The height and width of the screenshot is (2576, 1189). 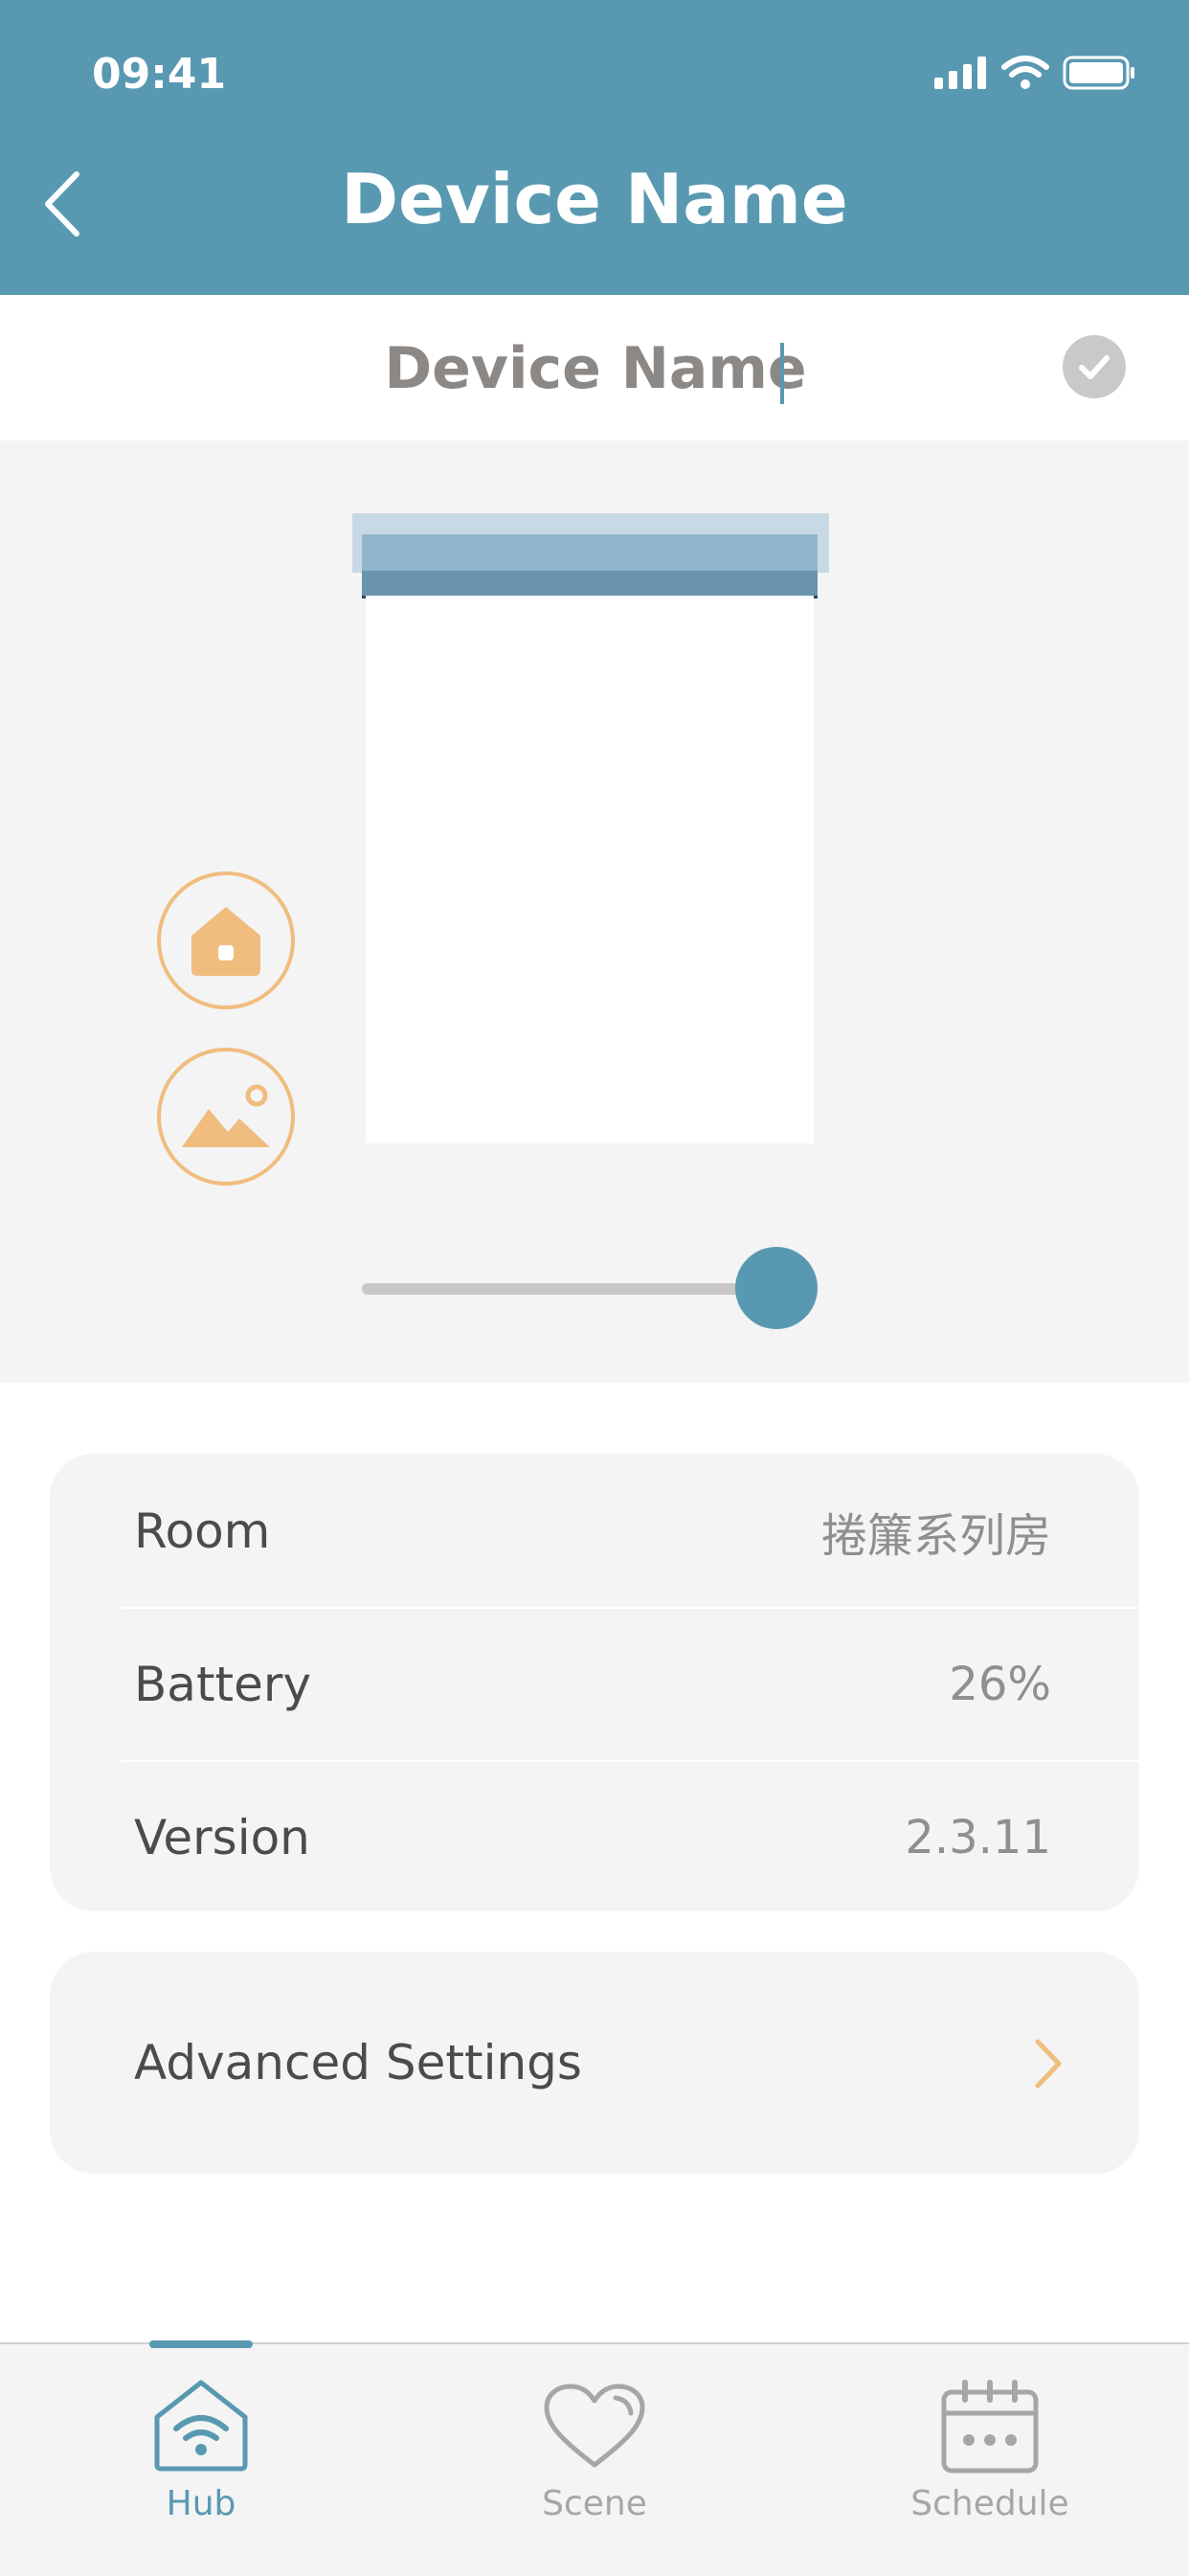 I want to click on battery-label: Battery, so click(x=223, y=1684).